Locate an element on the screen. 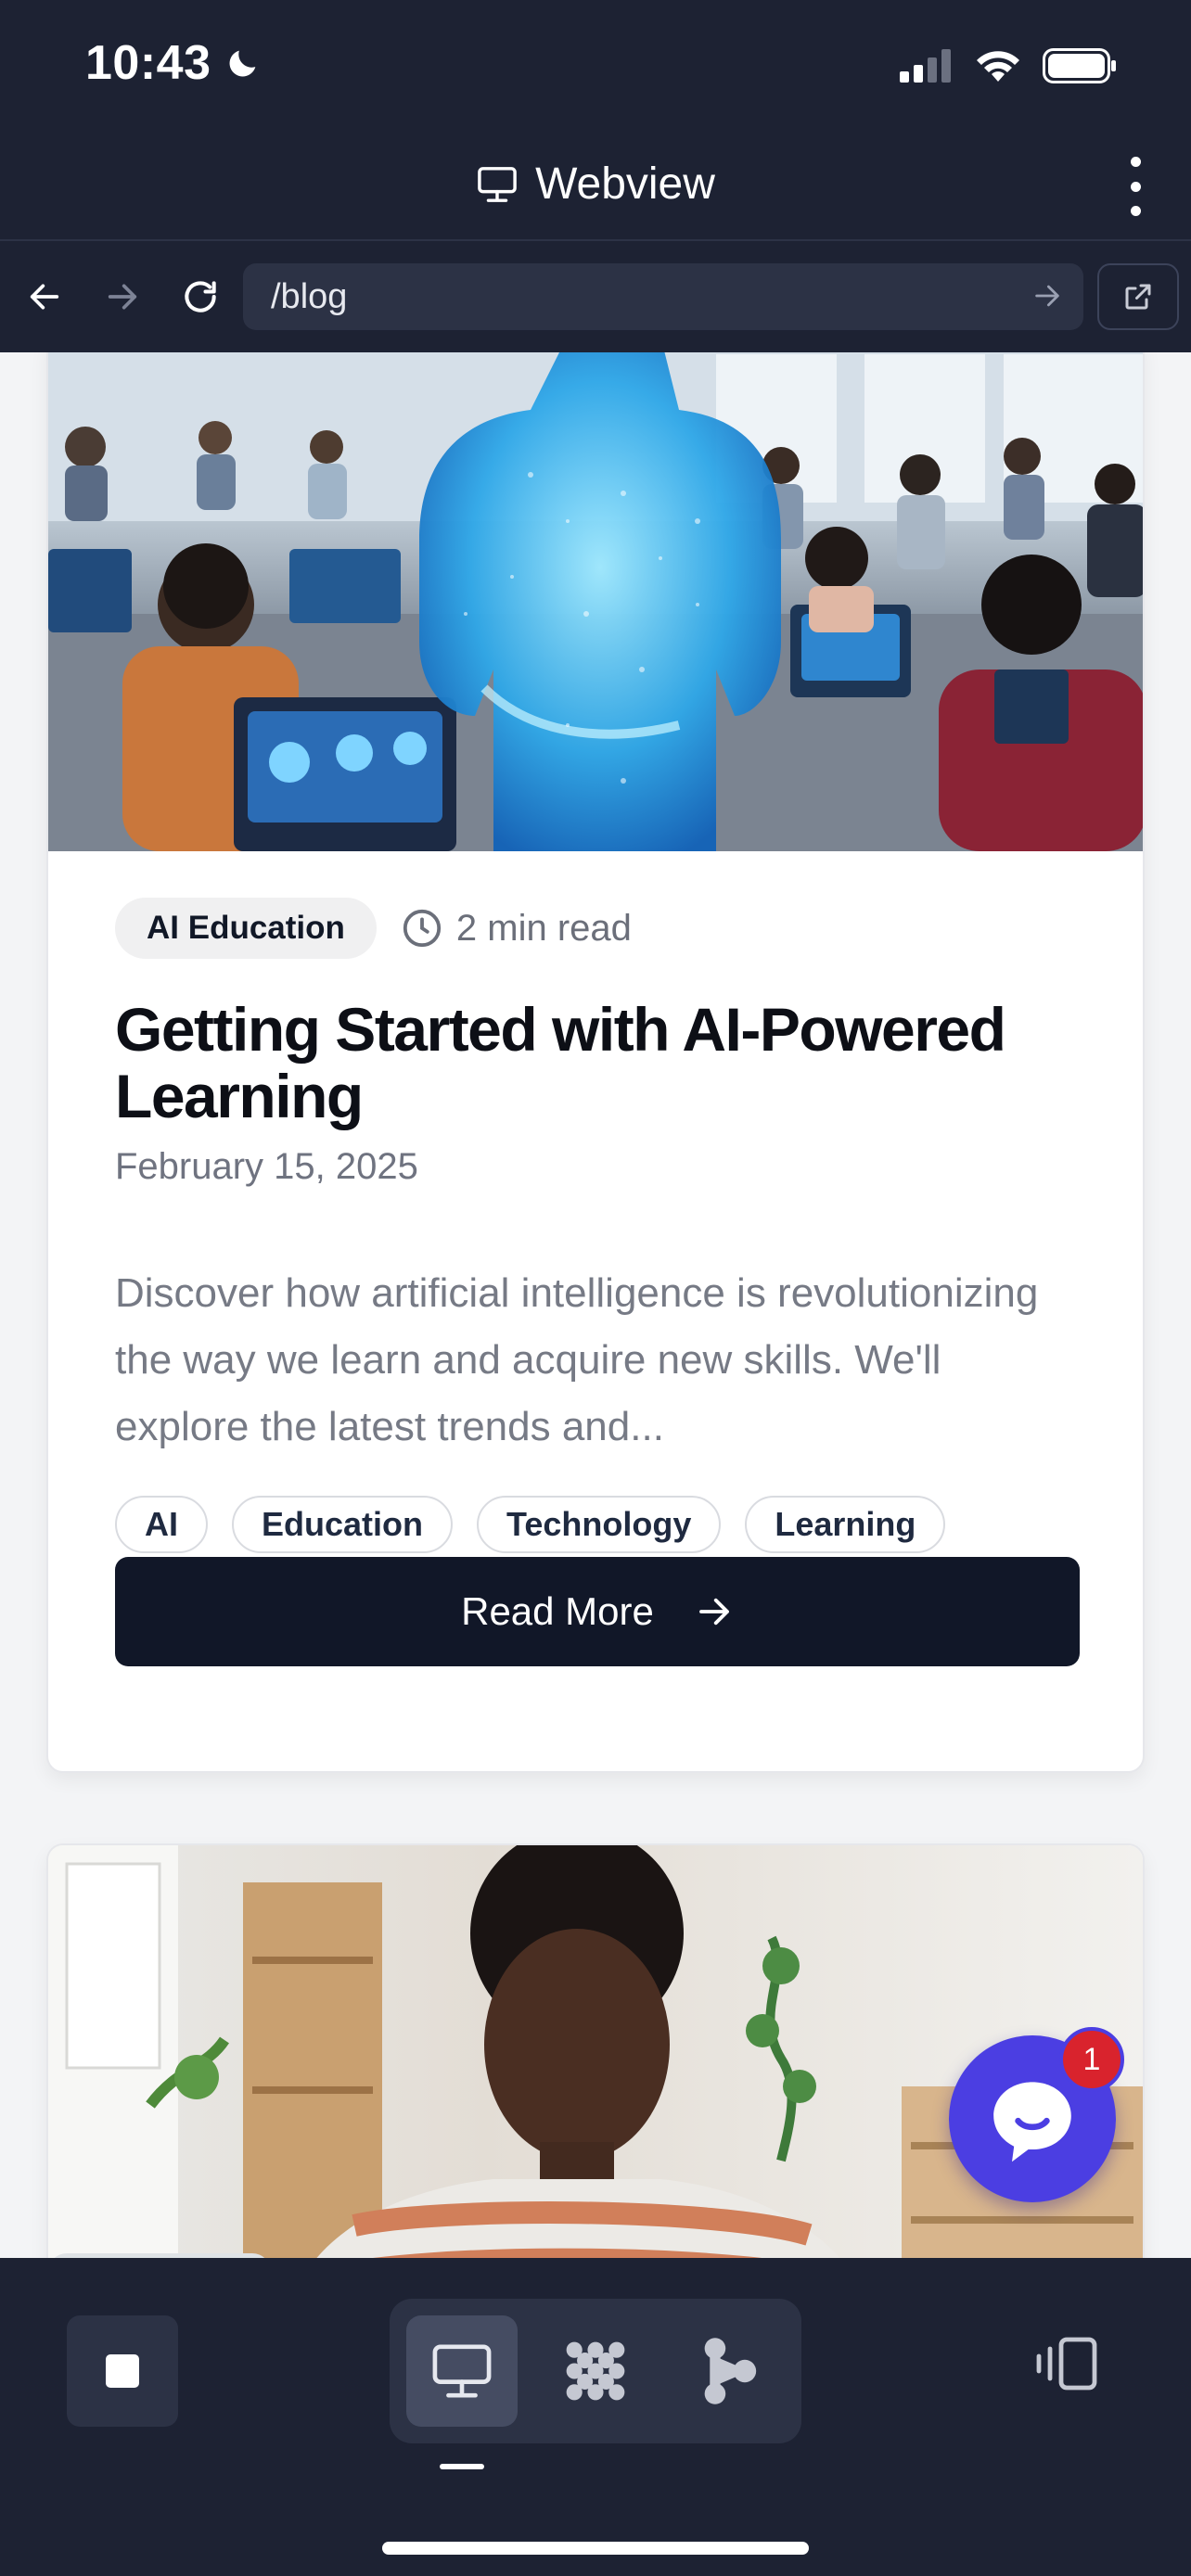 This screenshot has width=1191, height=2576. read-more-button: Read More is located at coordinates (597, 1612).